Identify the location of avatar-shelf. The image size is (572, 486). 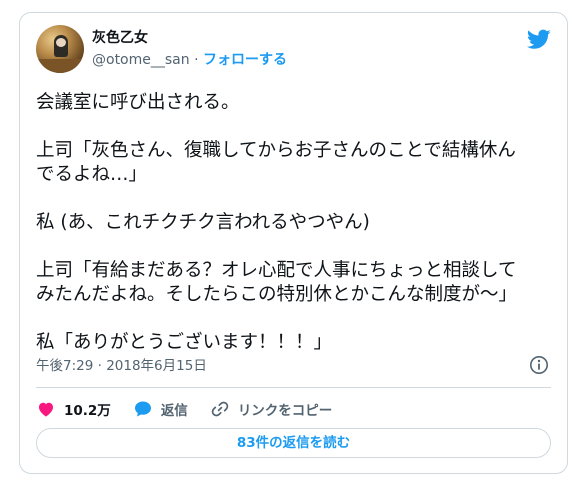
(60, 66).